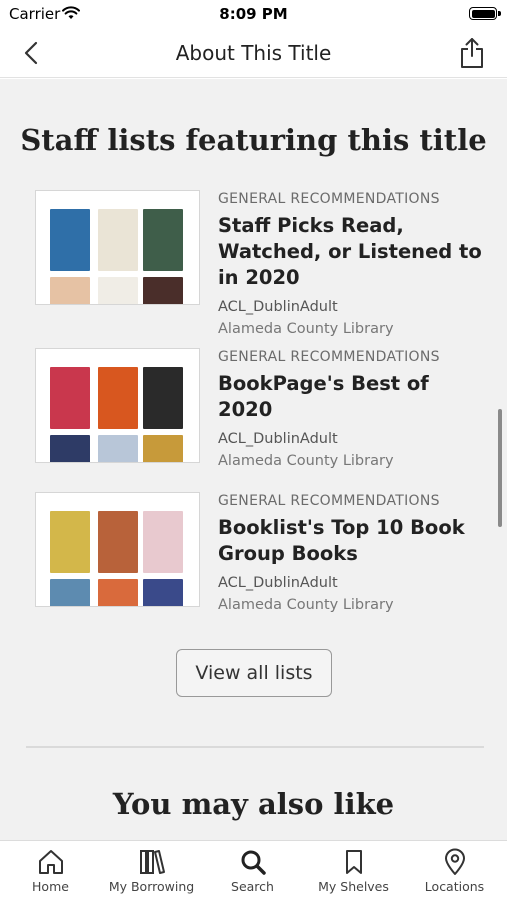  What do you see at coordinates (500, 468) in the screenshot?
I see `scrollbar` at bounding box center [500, 468].